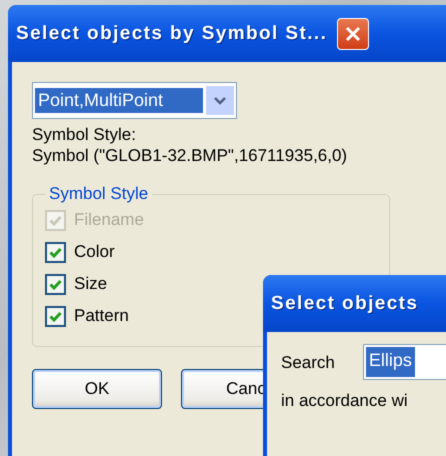 This screenshot has height=456, width=446. Describe the element at coordinates (91, 284) in the screenshot. I see `checkbox-label: Size` at that location.